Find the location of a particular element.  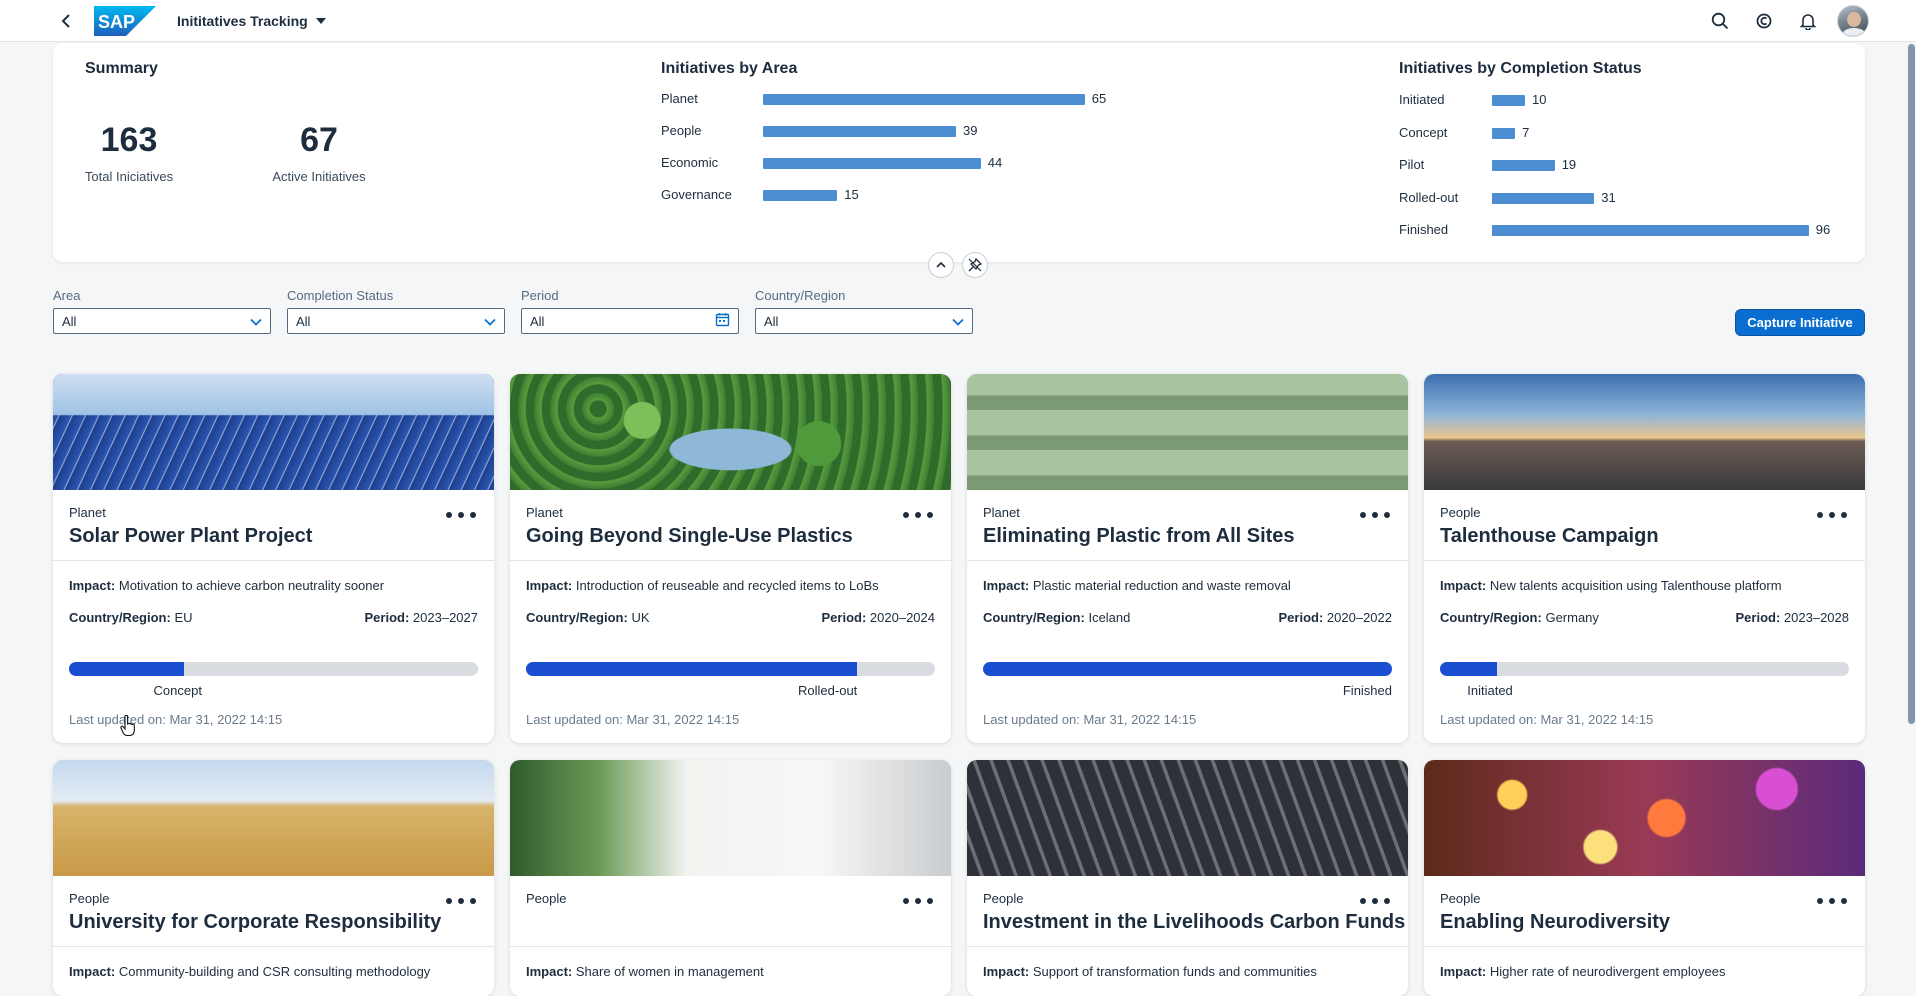

progress-status: Finished is located at coordinates (1367, 690).